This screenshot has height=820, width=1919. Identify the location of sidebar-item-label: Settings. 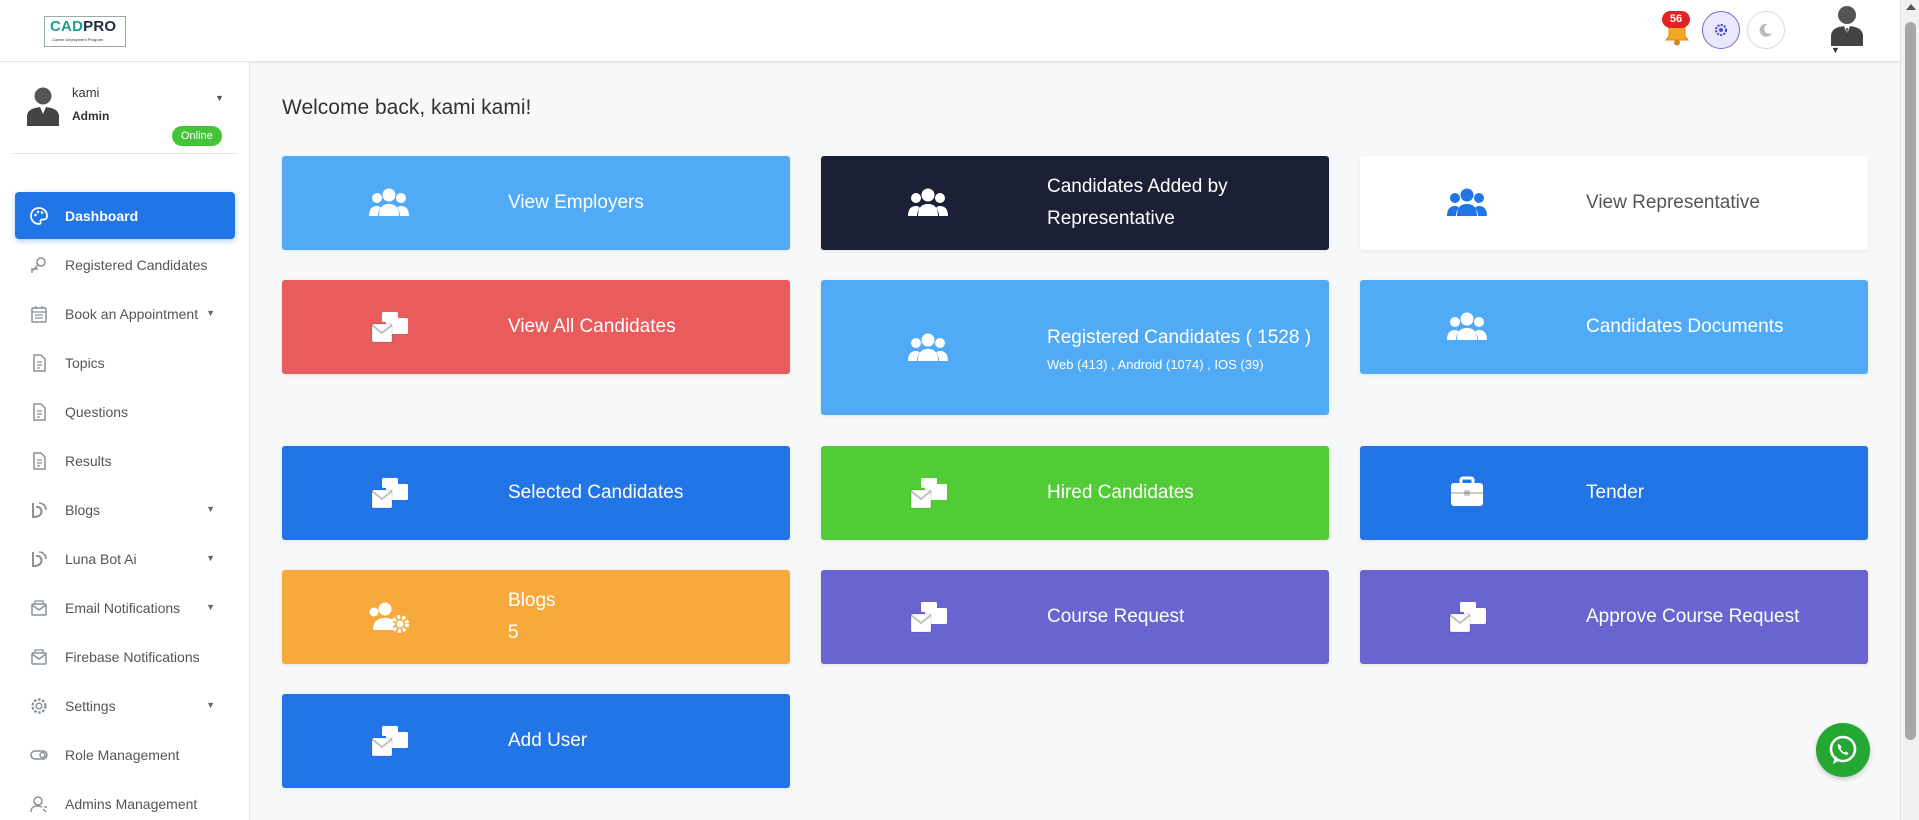
(90, 705).